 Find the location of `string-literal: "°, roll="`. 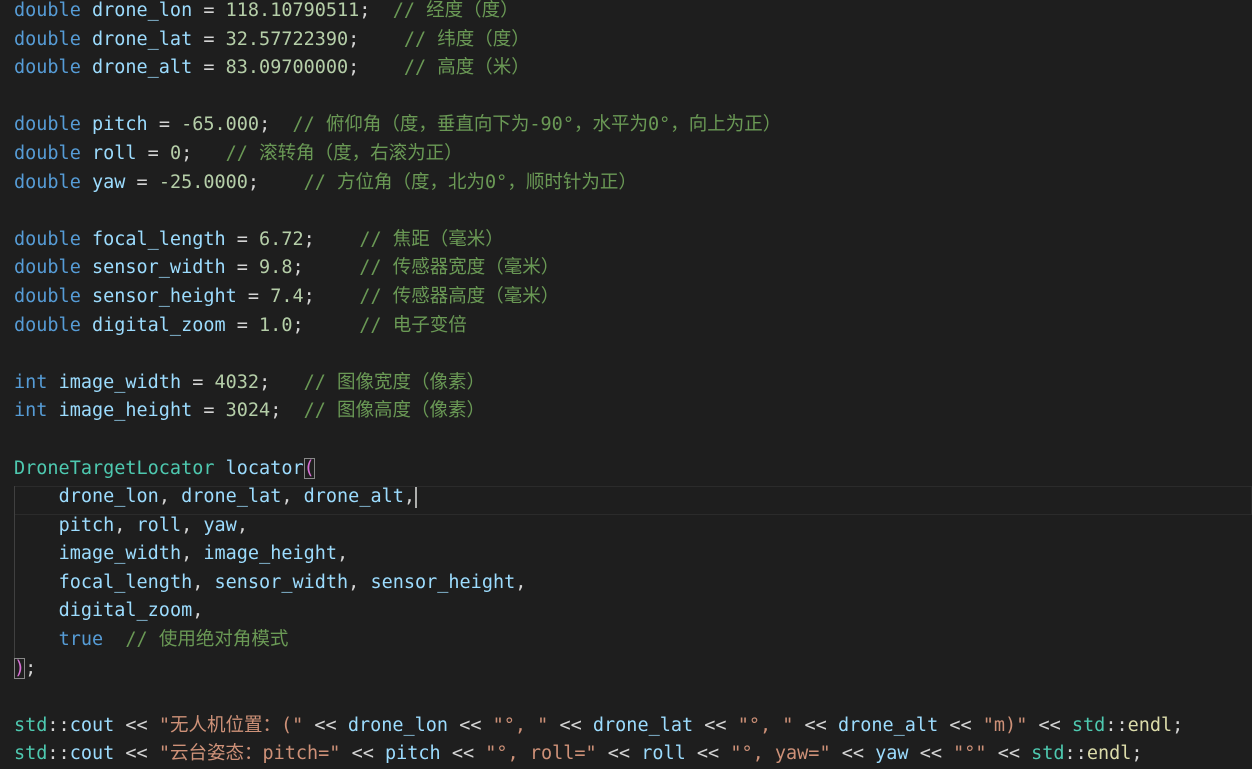

string-literal: "°, roll=" is located at coordinates (541, 754).